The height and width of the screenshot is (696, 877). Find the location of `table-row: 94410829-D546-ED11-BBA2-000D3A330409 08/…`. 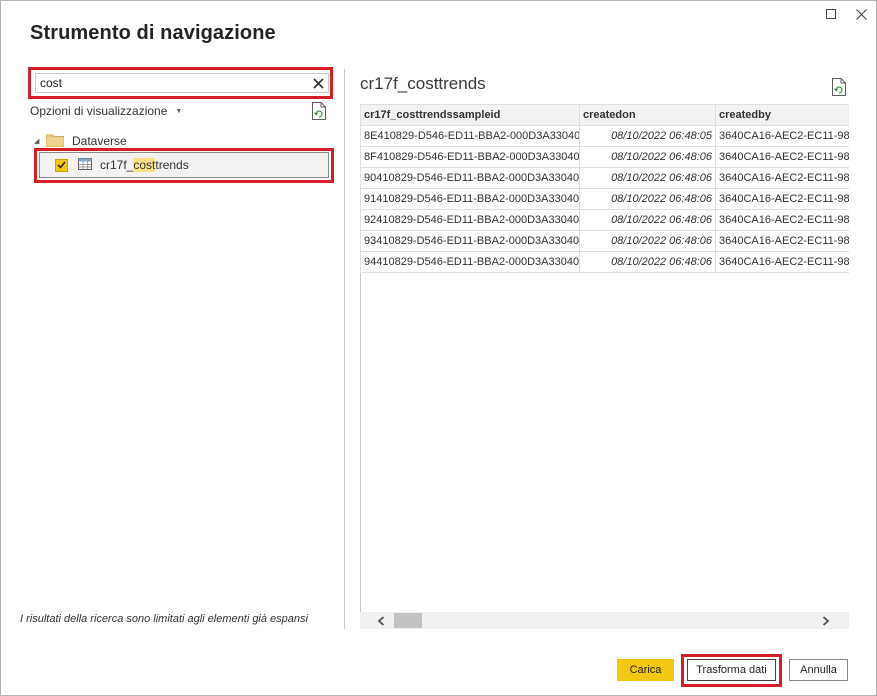

table-row: 94410829-D546-ED11-BBA2-000D3A330409 08/… is located at coordinates (604, 262).